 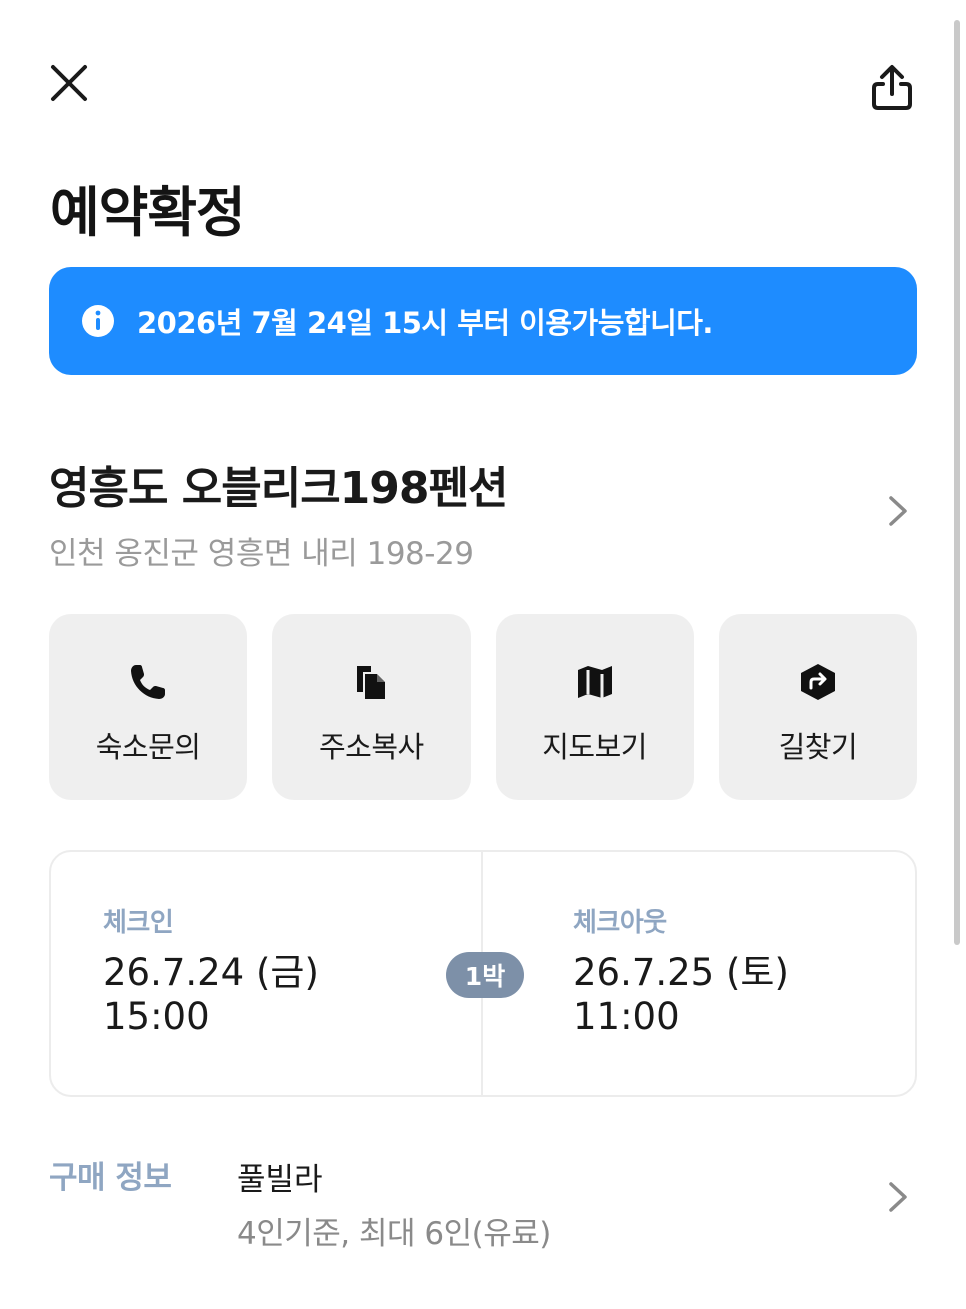 What do you see at coordinates (484, 1205) in the screenshot?
I see `purchase-info: 구매 정보 풀빌라 4인기준, 최대 6인(유료)` at bounding box center [484, 1205].